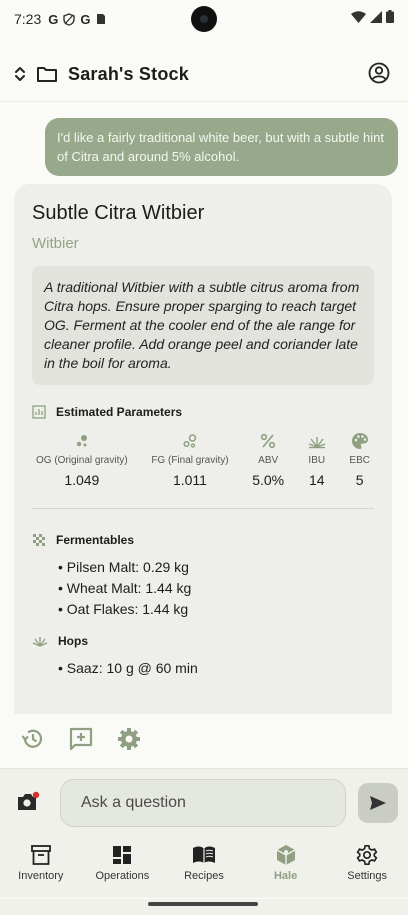  Describe the element at coordinates (379, 73) in the screenshot. I see `account-icon` at that location.